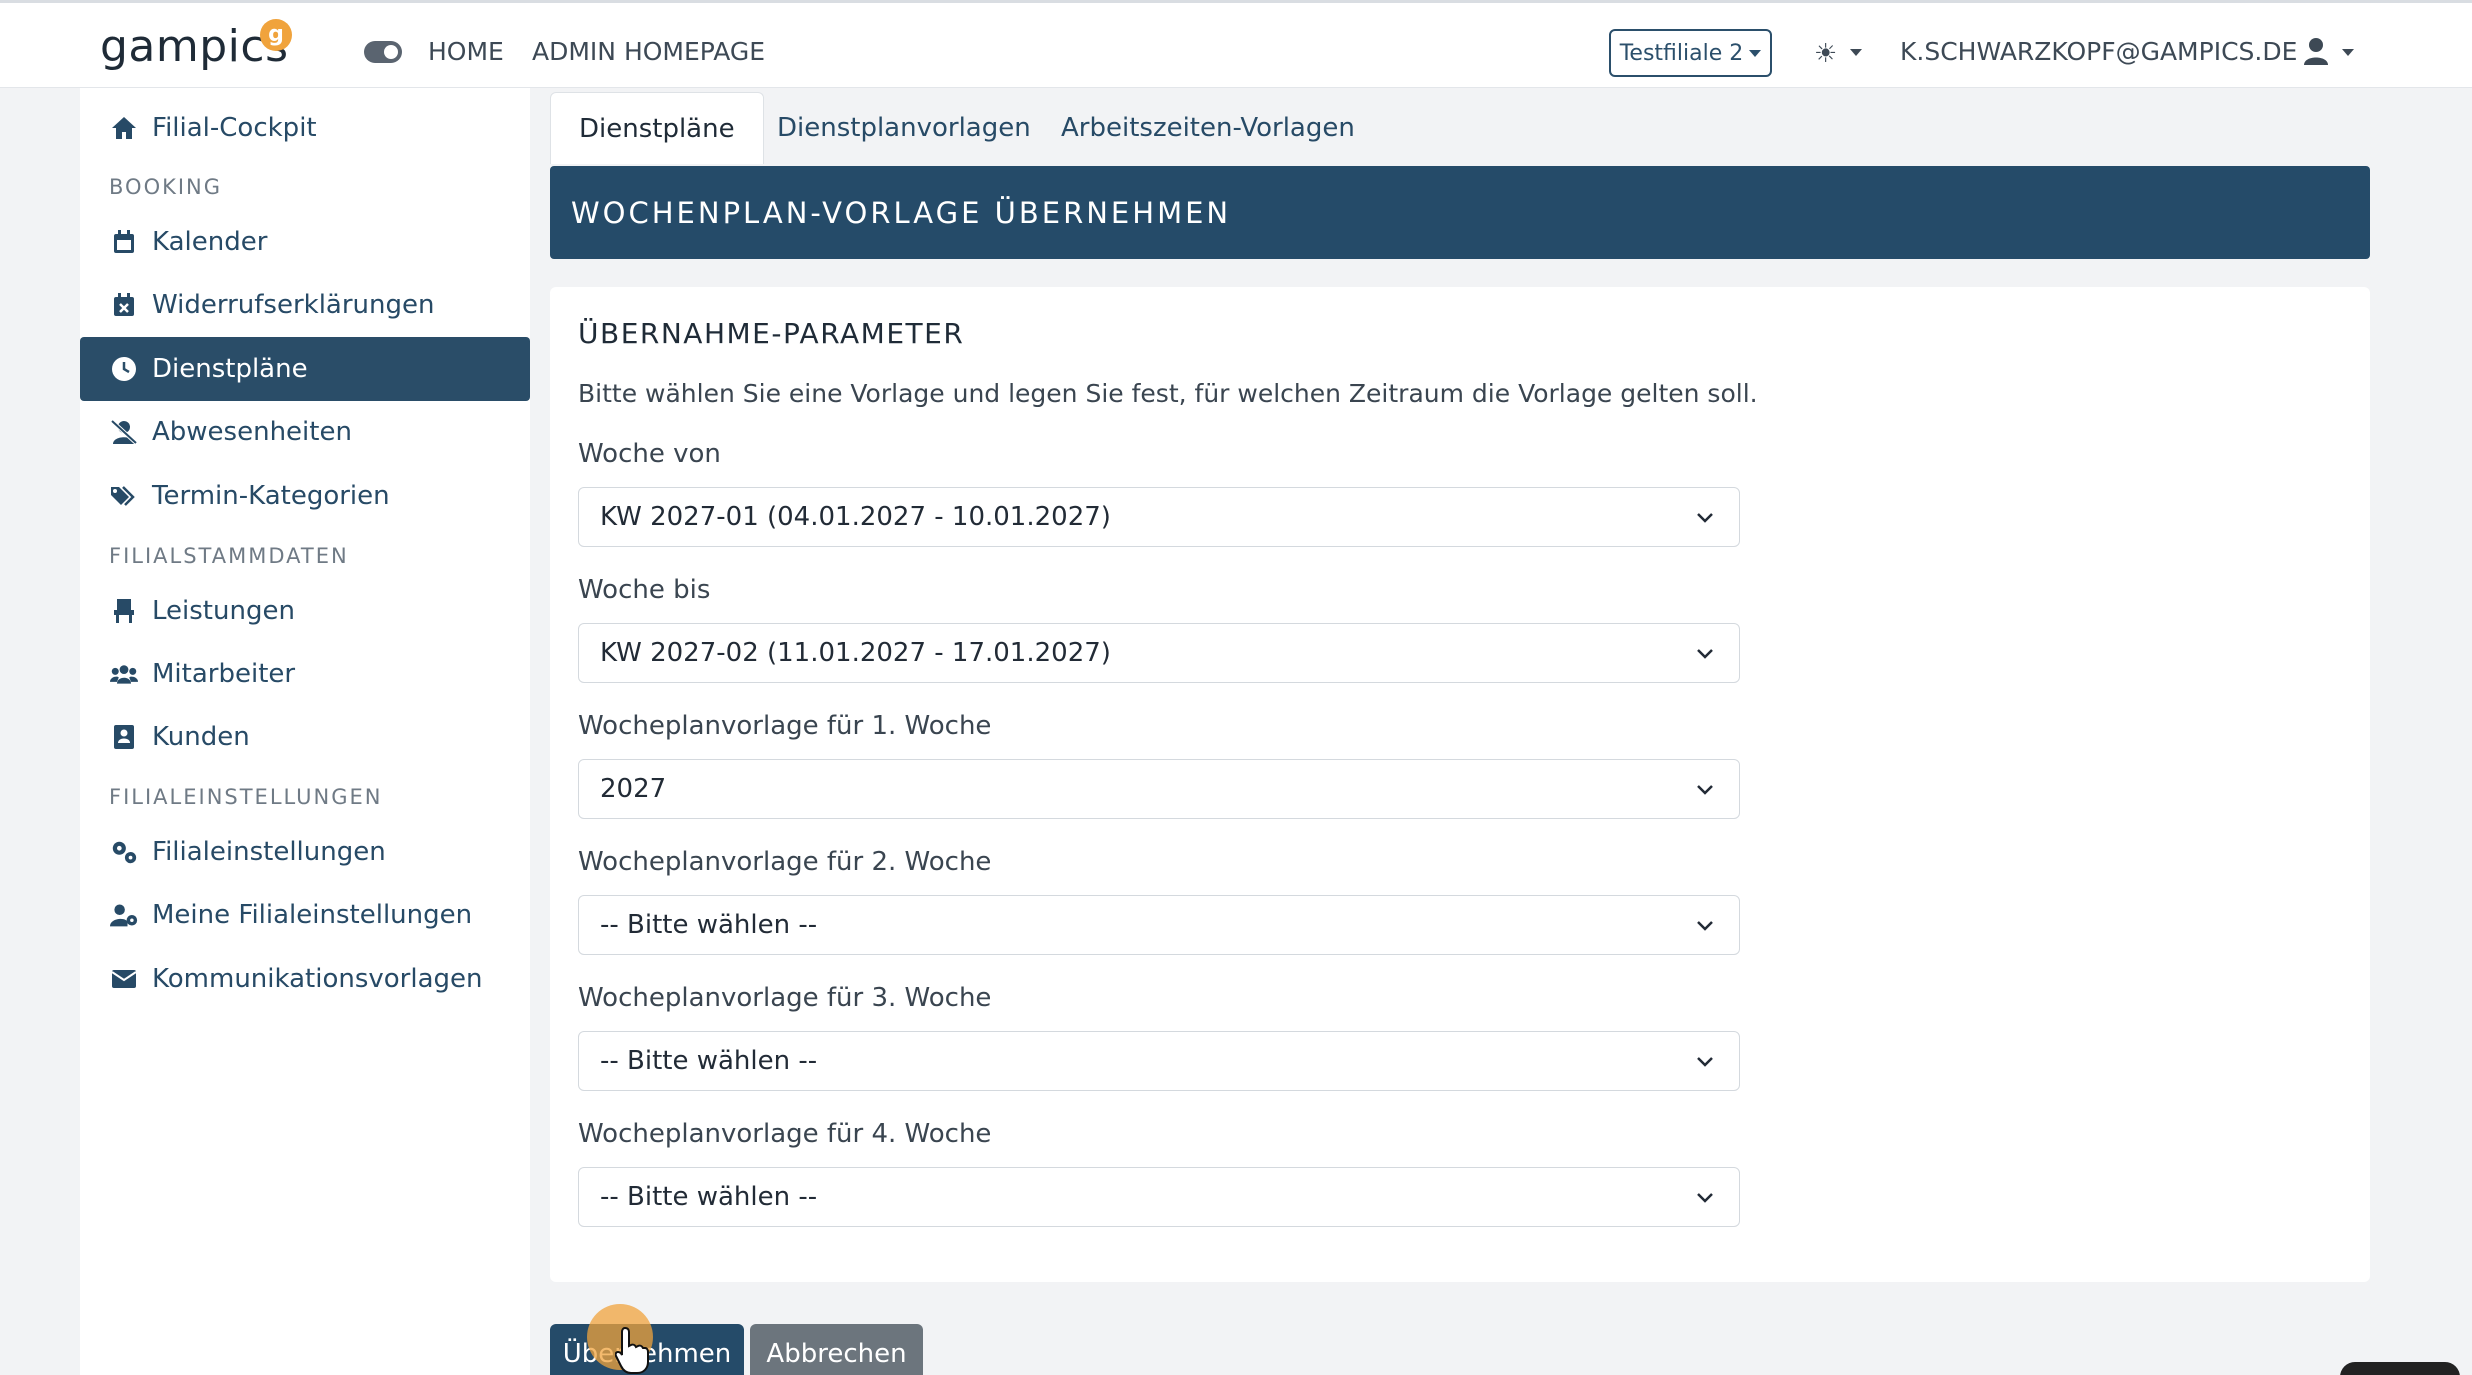 Image resolution: width=2472 pixels, height=1375 pixels. I want to click on page-title: WOCHENPLAN-VORLAGE ÜBERNEHMEN, so click(1460, 212).